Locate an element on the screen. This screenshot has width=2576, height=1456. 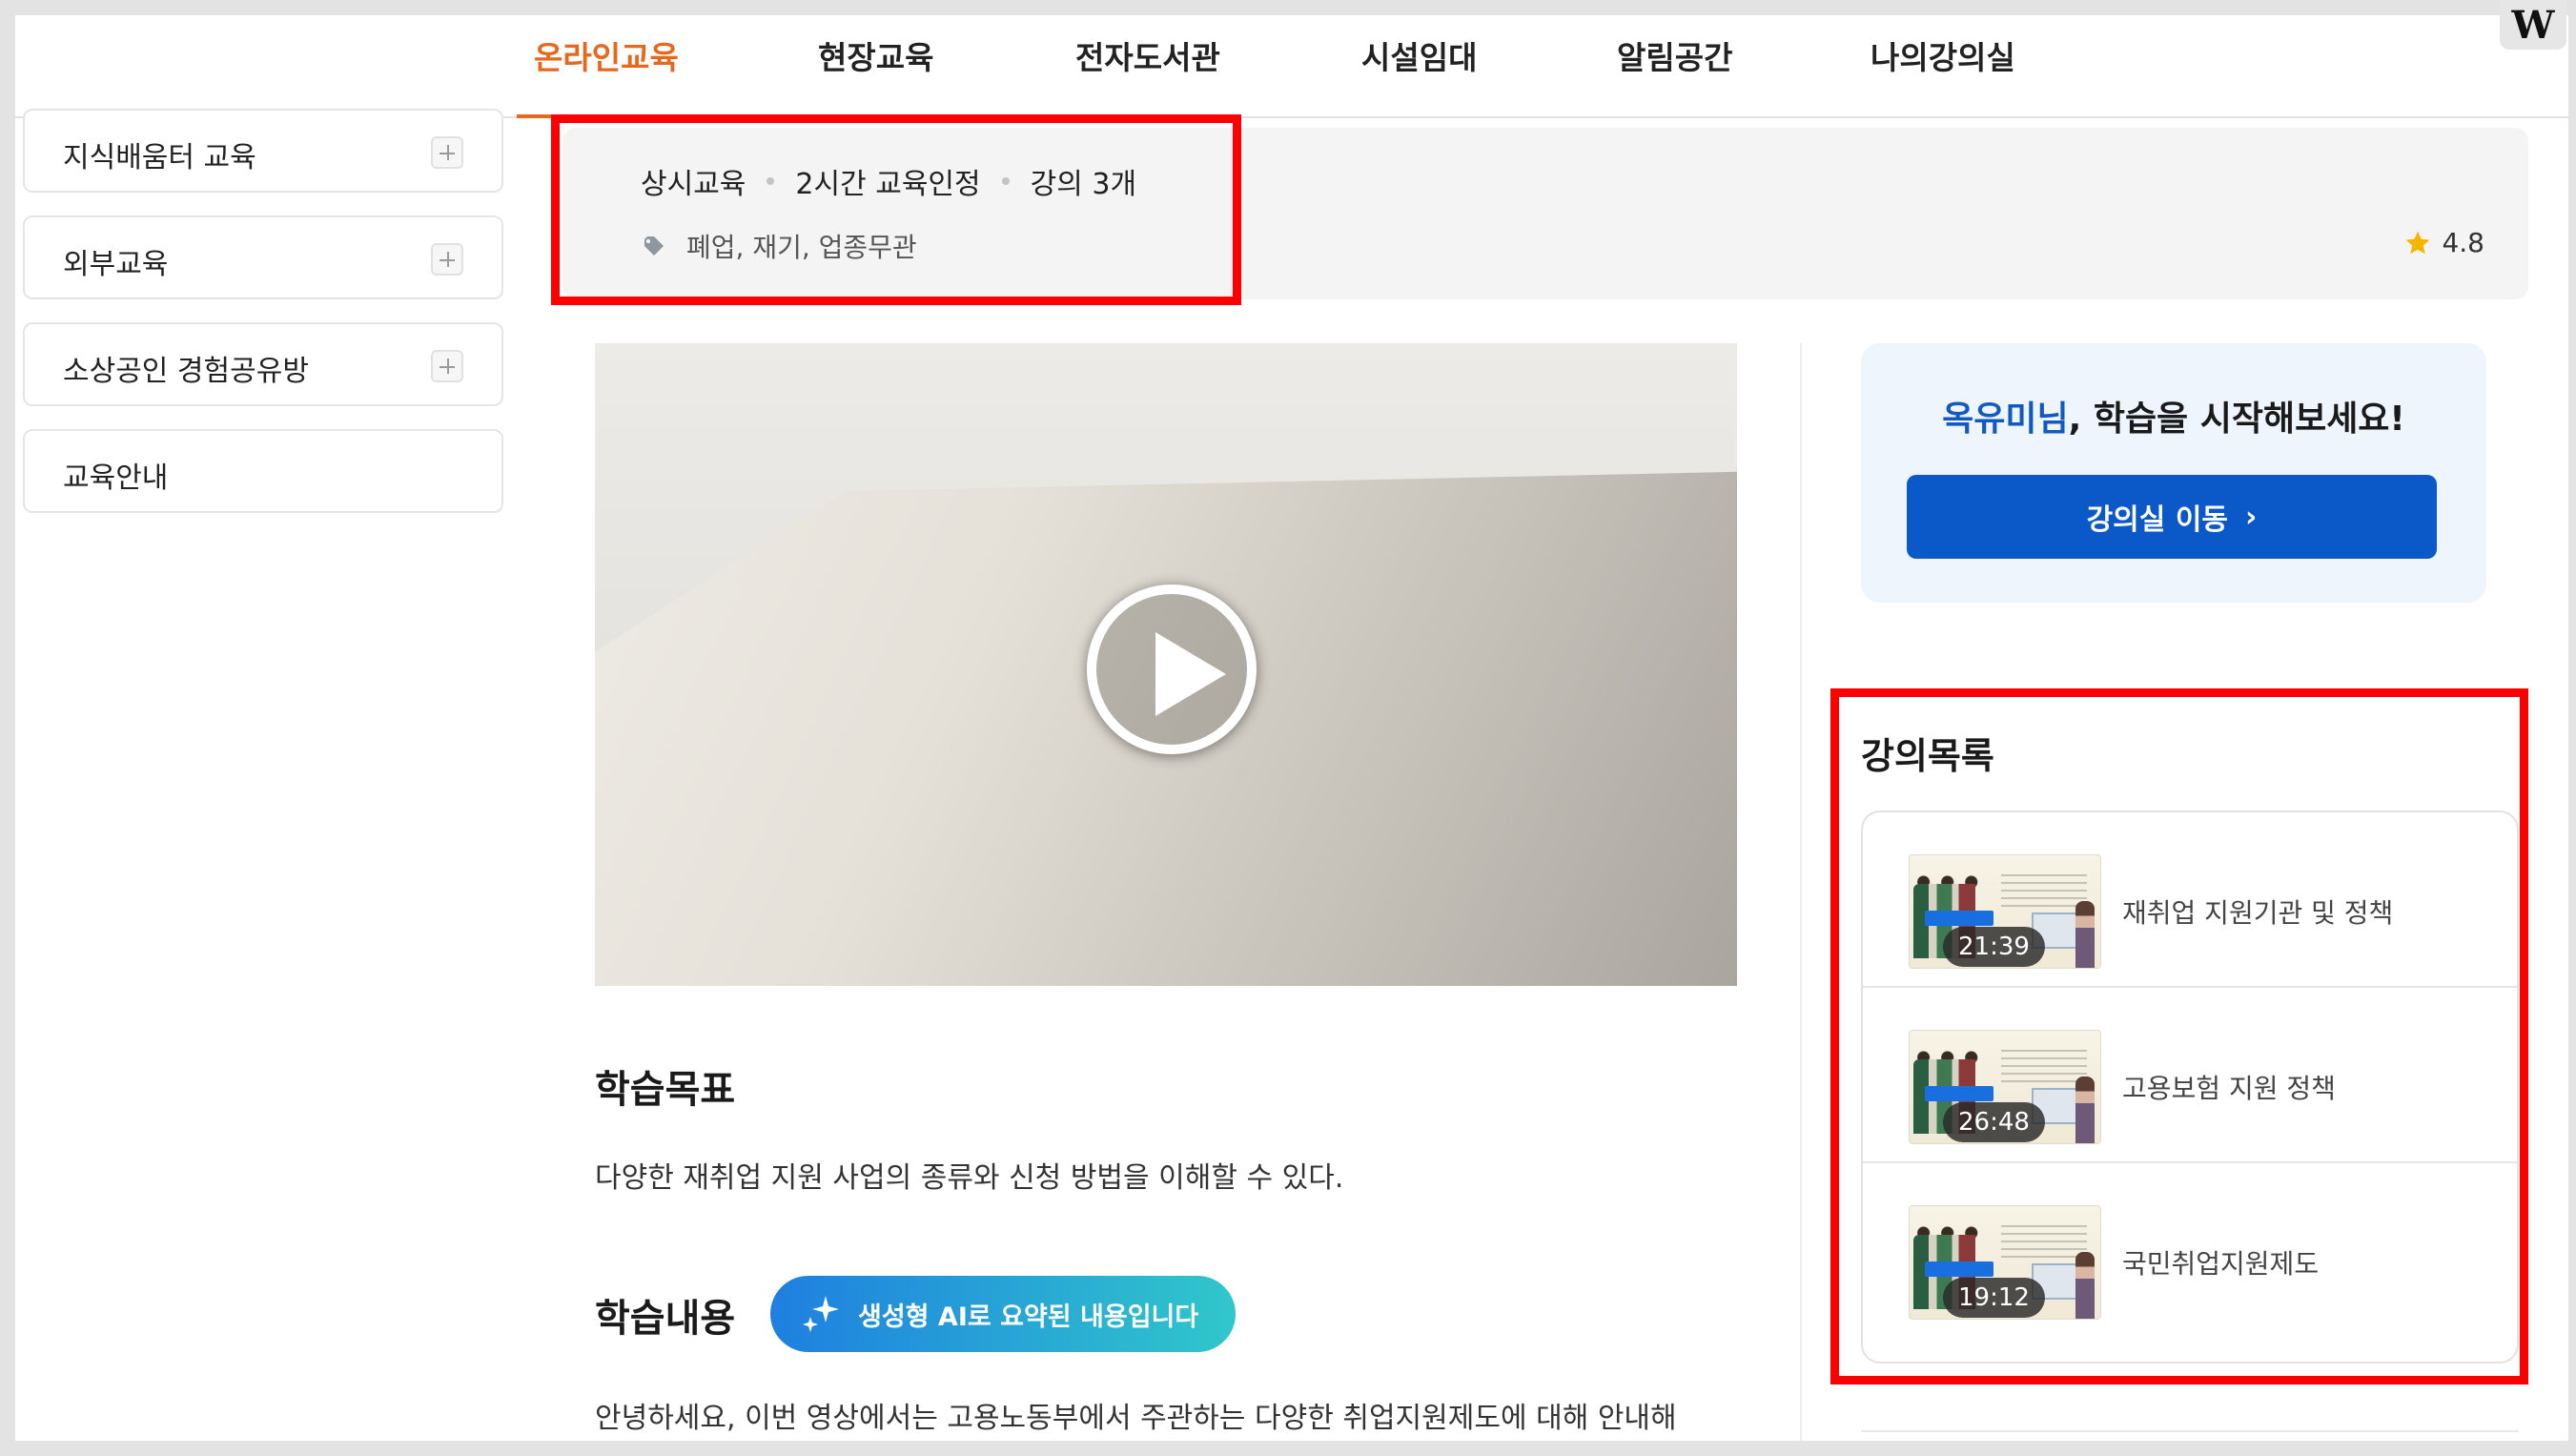
course-tags-text: 폐업, 재기, 업종무관 is located at coordinates (801, 248).